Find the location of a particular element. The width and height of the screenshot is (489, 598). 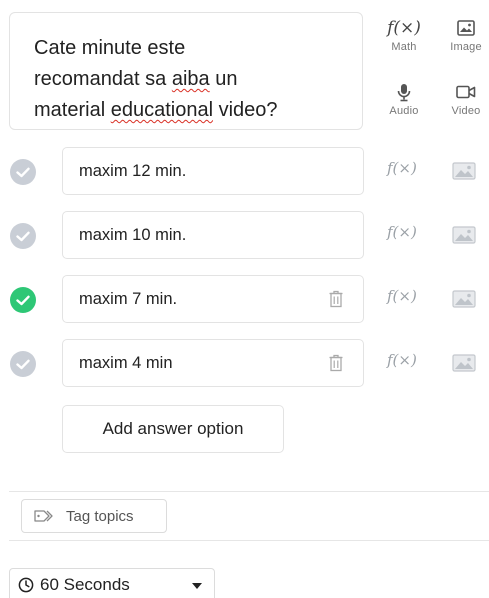

image-icon is located at coordinates (466, 28).